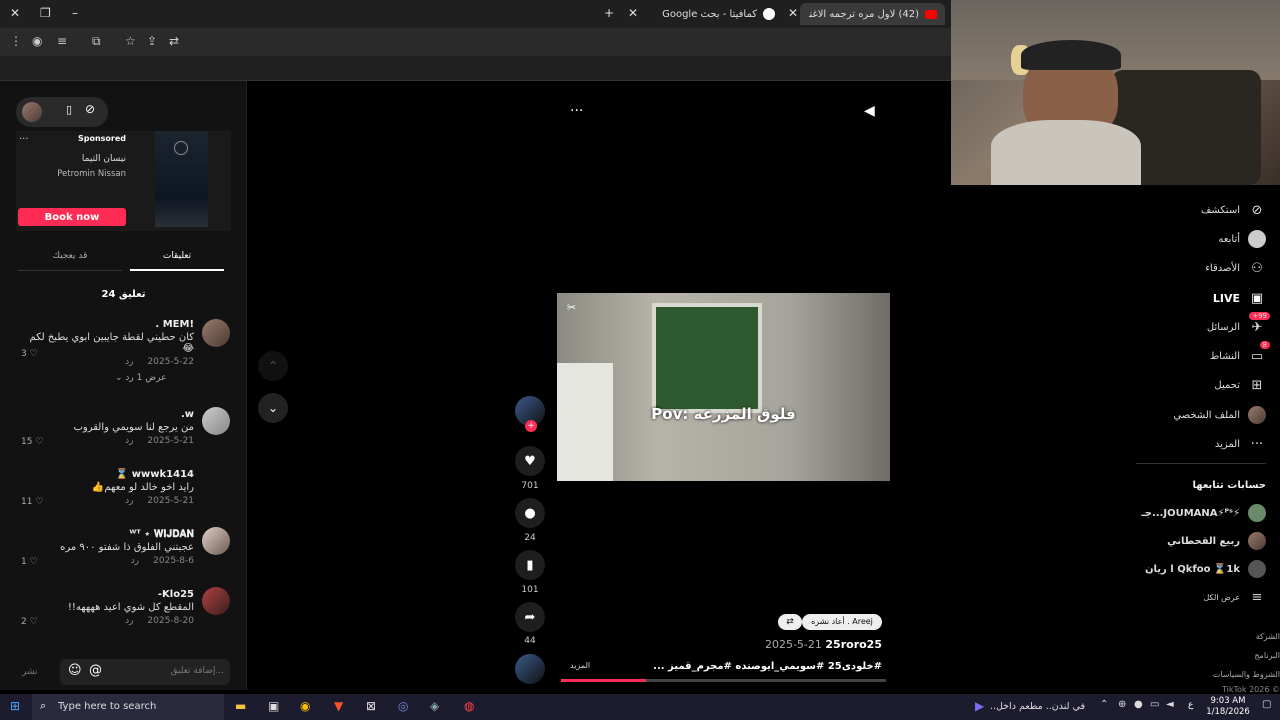 This screenshot has height=720, width=1280. What do you see at coordinates (1240, 444) in the screenshot?
I see `nav-more: ··· المزيد` at bounding box center [1240, 444].